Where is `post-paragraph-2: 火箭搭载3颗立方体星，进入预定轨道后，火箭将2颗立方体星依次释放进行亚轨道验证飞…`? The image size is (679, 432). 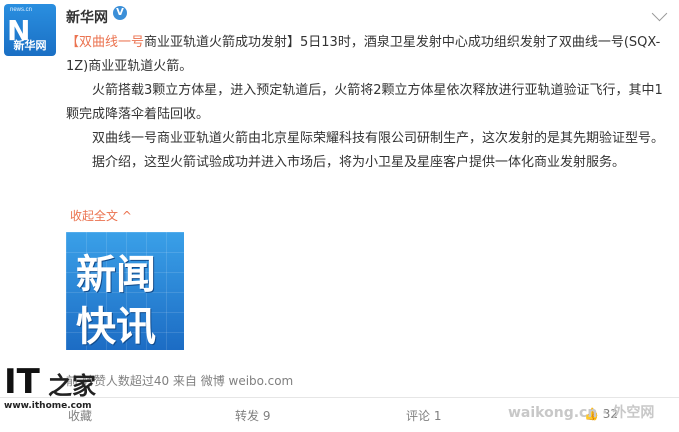
post-paragraph-2: 火箭搭载3颗立方体星，进入预定轨道后，火箭将2颗立方体星依次释放进行亚轨道验证飞… is located at coordinates (364, 102).